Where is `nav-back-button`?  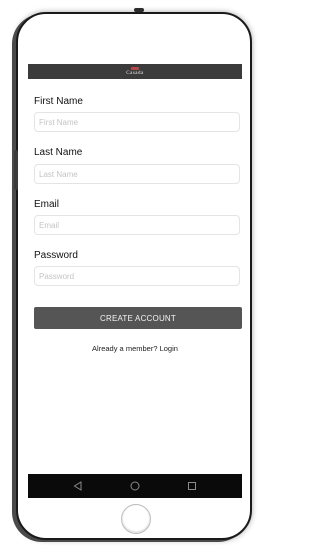 nav-back-button is located at coordinates (78, 486).